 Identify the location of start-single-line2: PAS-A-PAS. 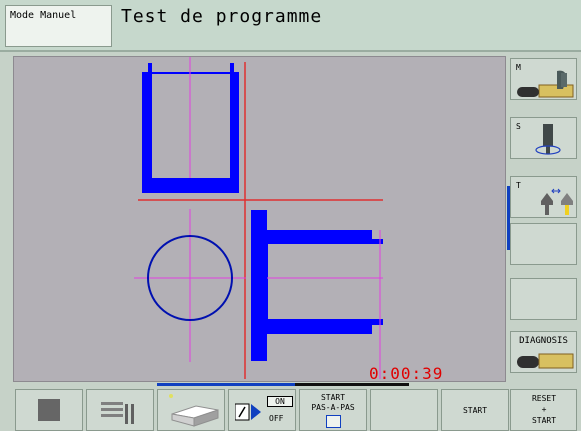
(333, 407).